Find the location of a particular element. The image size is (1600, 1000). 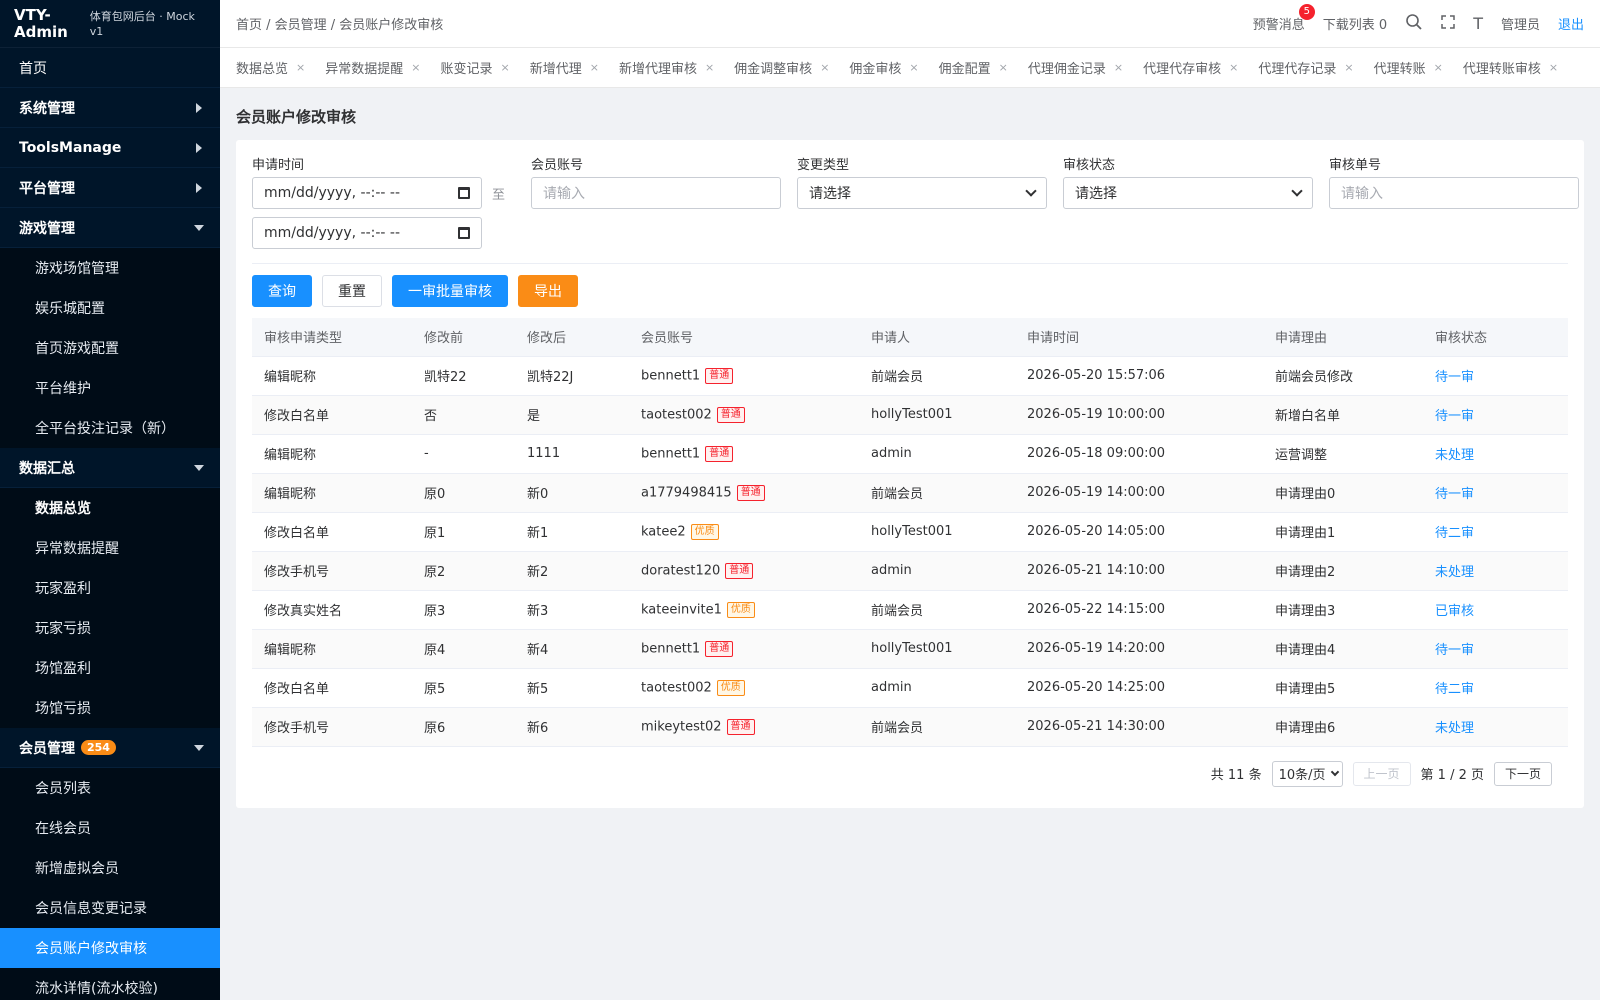

sidebar-item-game-4: 全平台投注记录（新） is located at coordinates (110, 428).